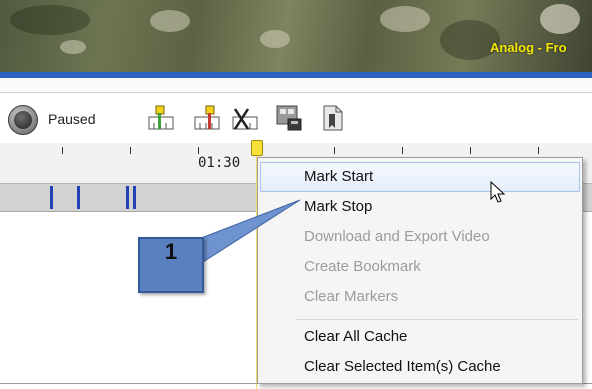 The height and width of the screenshot is (389, 592). Describe the element at coordinates (248, 231) in the screenshot. I see `callout-arrow` at that location.